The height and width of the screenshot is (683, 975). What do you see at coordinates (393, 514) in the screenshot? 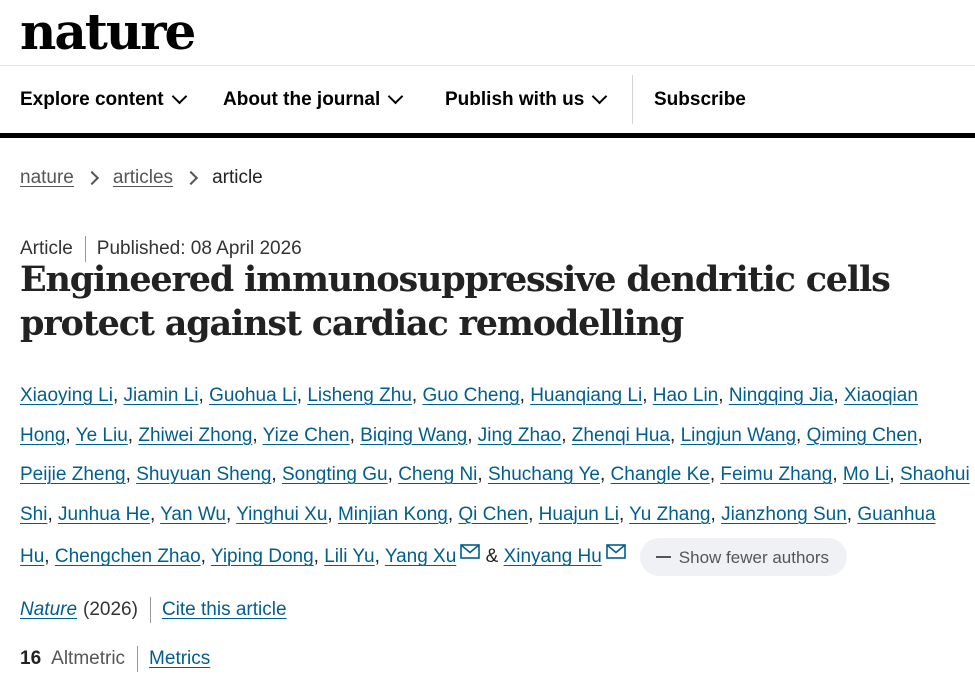
I see `author-link: Minjian Kong` at bounding box center [393, 514].